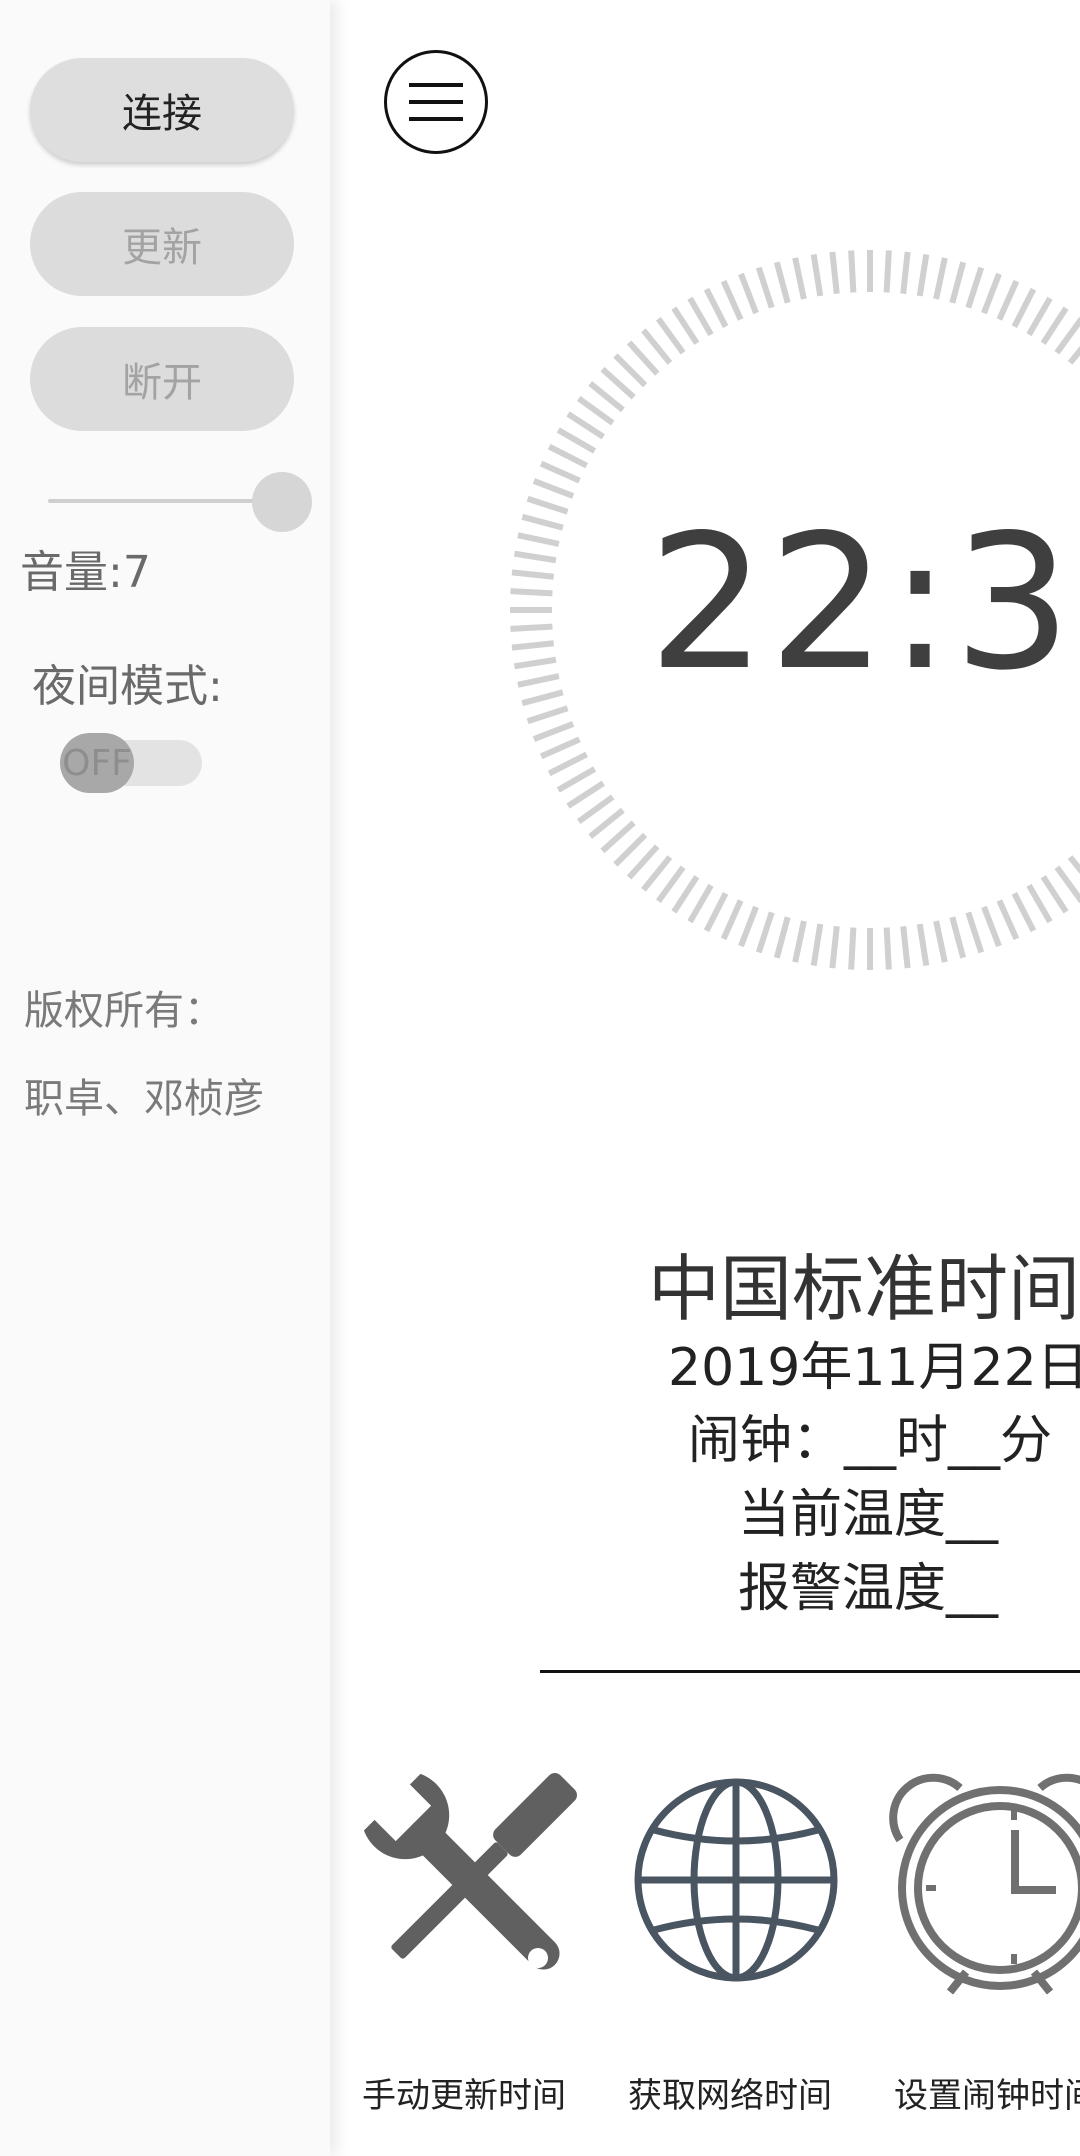 The width and height of the screenshot is (1080, 2156). What do you see at coordinates (984, 1884) in the screenshot?
I see `alarm-clock-icon` at bounding box center [984, 1884].